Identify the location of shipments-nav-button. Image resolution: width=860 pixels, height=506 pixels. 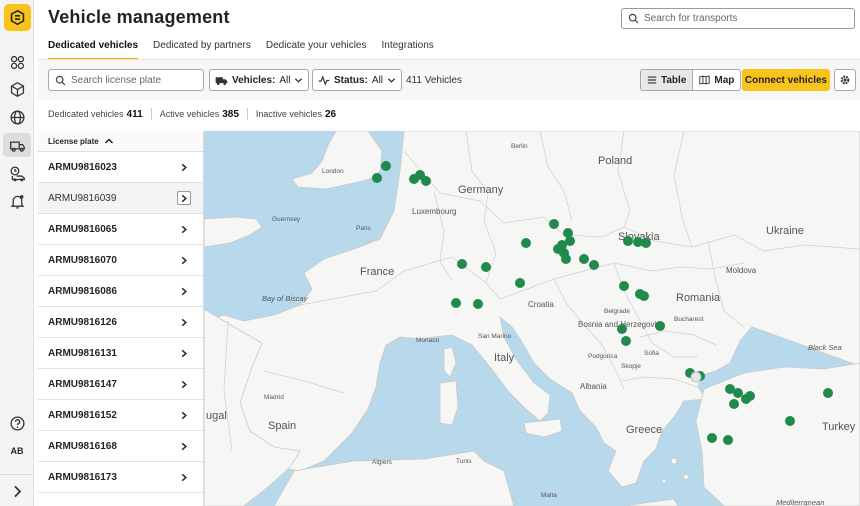
(17, 89).